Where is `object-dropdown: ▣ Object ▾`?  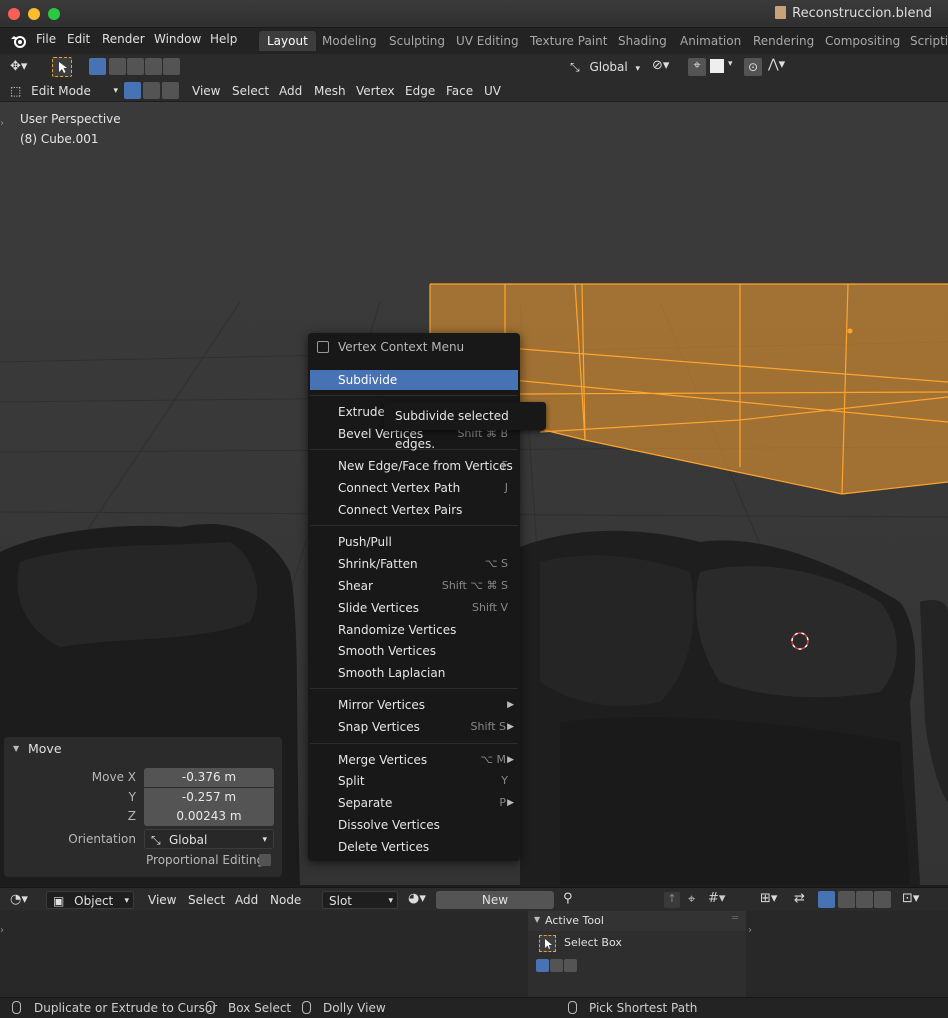
object-dropdown: ▣ Object ▾ is located at coordinates (90, 900).